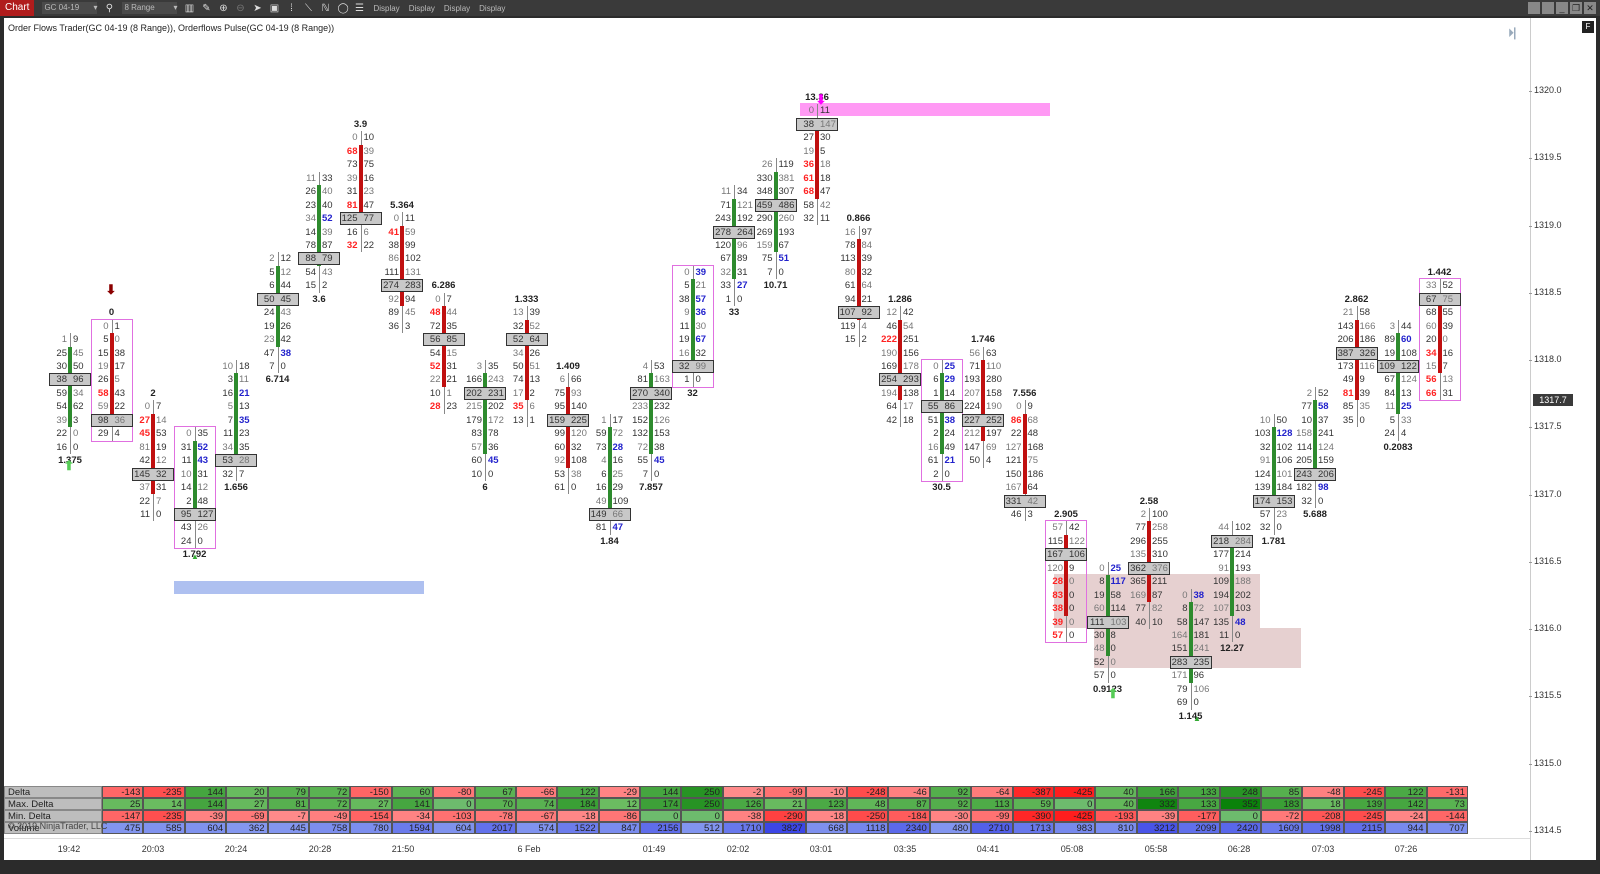 The width and height of the screenshot is (1600, 874). What do you see at coordinates (1576, 8) in the screenshot?
I see `restore-button: ❐` at bounding box center [1576, 8].